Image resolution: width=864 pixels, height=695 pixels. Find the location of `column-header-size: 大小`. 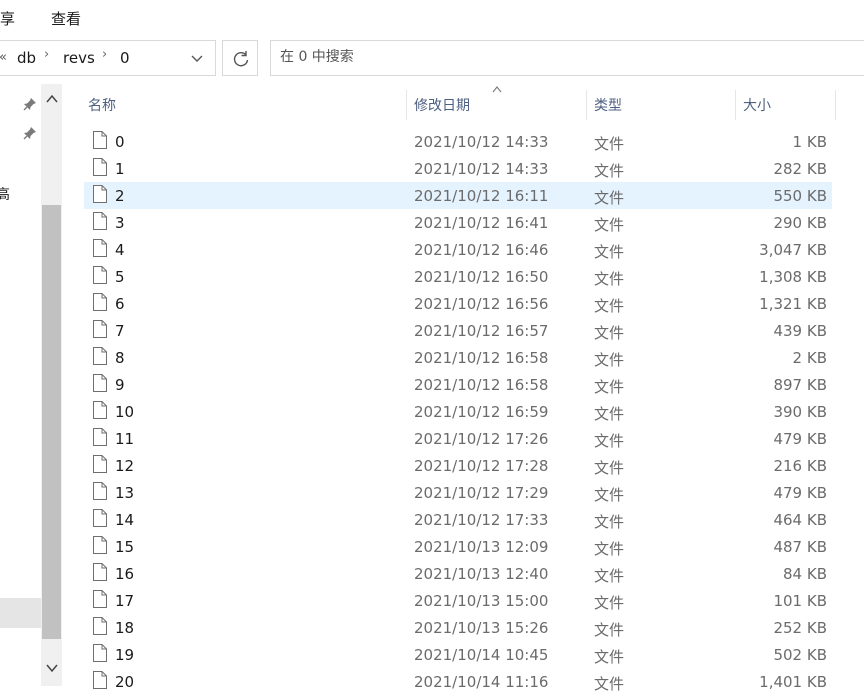

column-header-size: 大小 is located at coordinates (786, 104).